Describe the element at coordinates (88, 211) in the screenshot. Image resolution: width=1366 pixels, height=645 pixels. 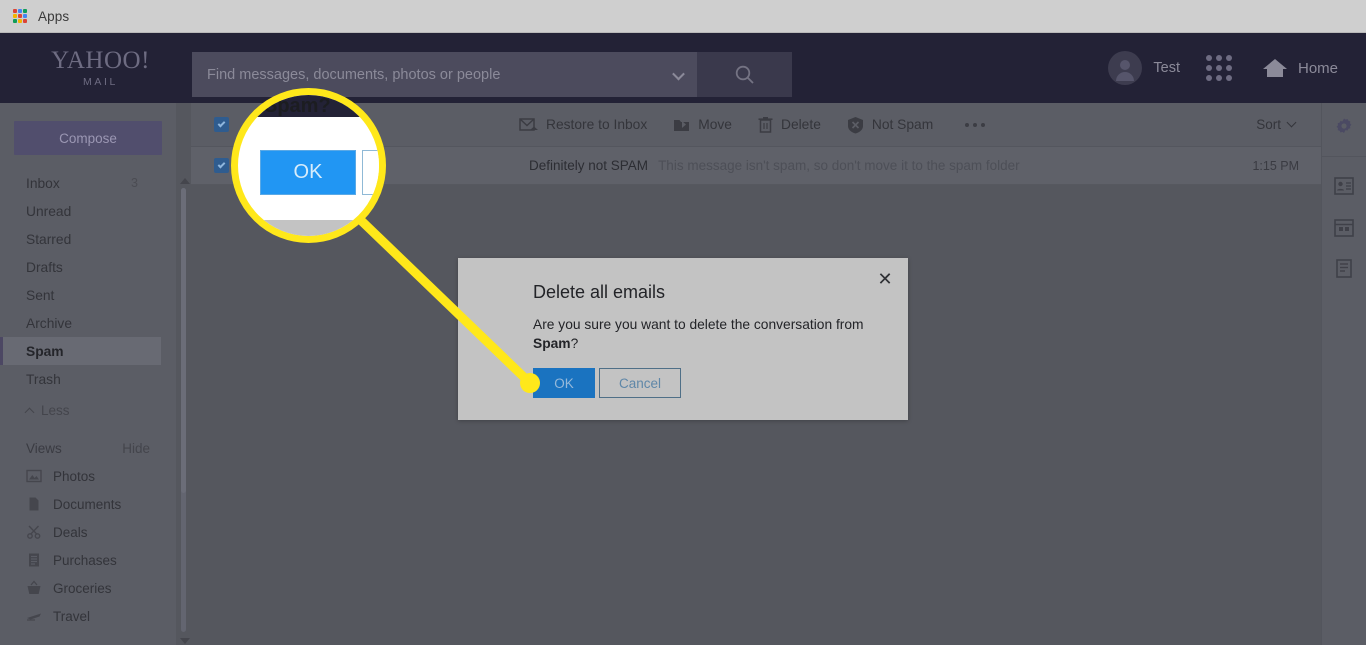
I see `sidebar-item-unread: Unread` at that location.